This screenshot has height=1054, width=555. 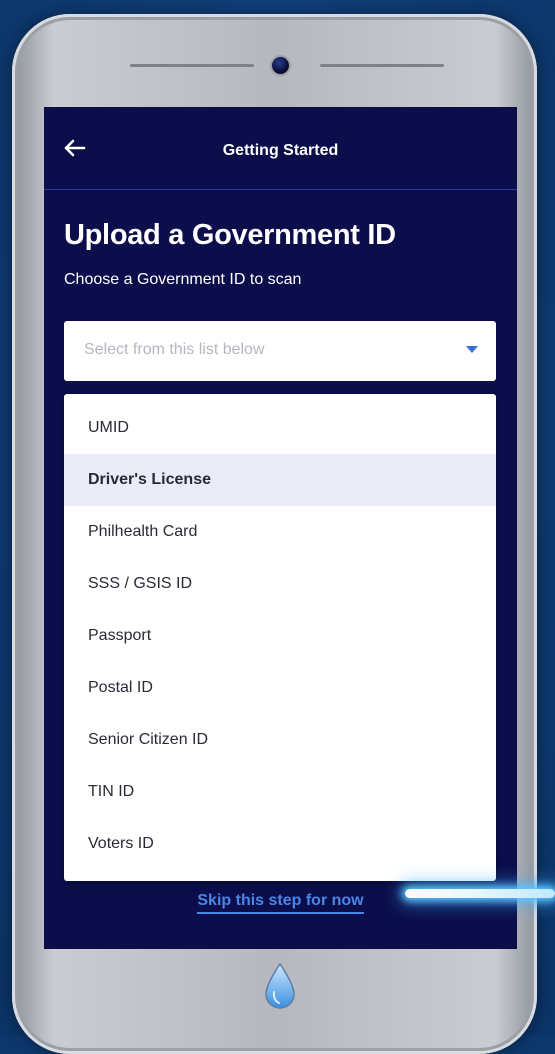 What do you see at coordinates (280, 844) in the screenshot?
I see `dropdown-option: Voters ID` at bounding box center [280, 844].